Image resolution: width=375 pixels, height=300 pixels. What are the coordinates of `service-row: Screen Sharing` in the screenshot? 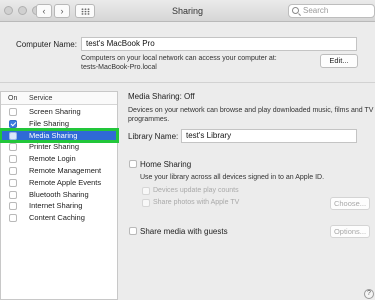 It's located at (59, 111).